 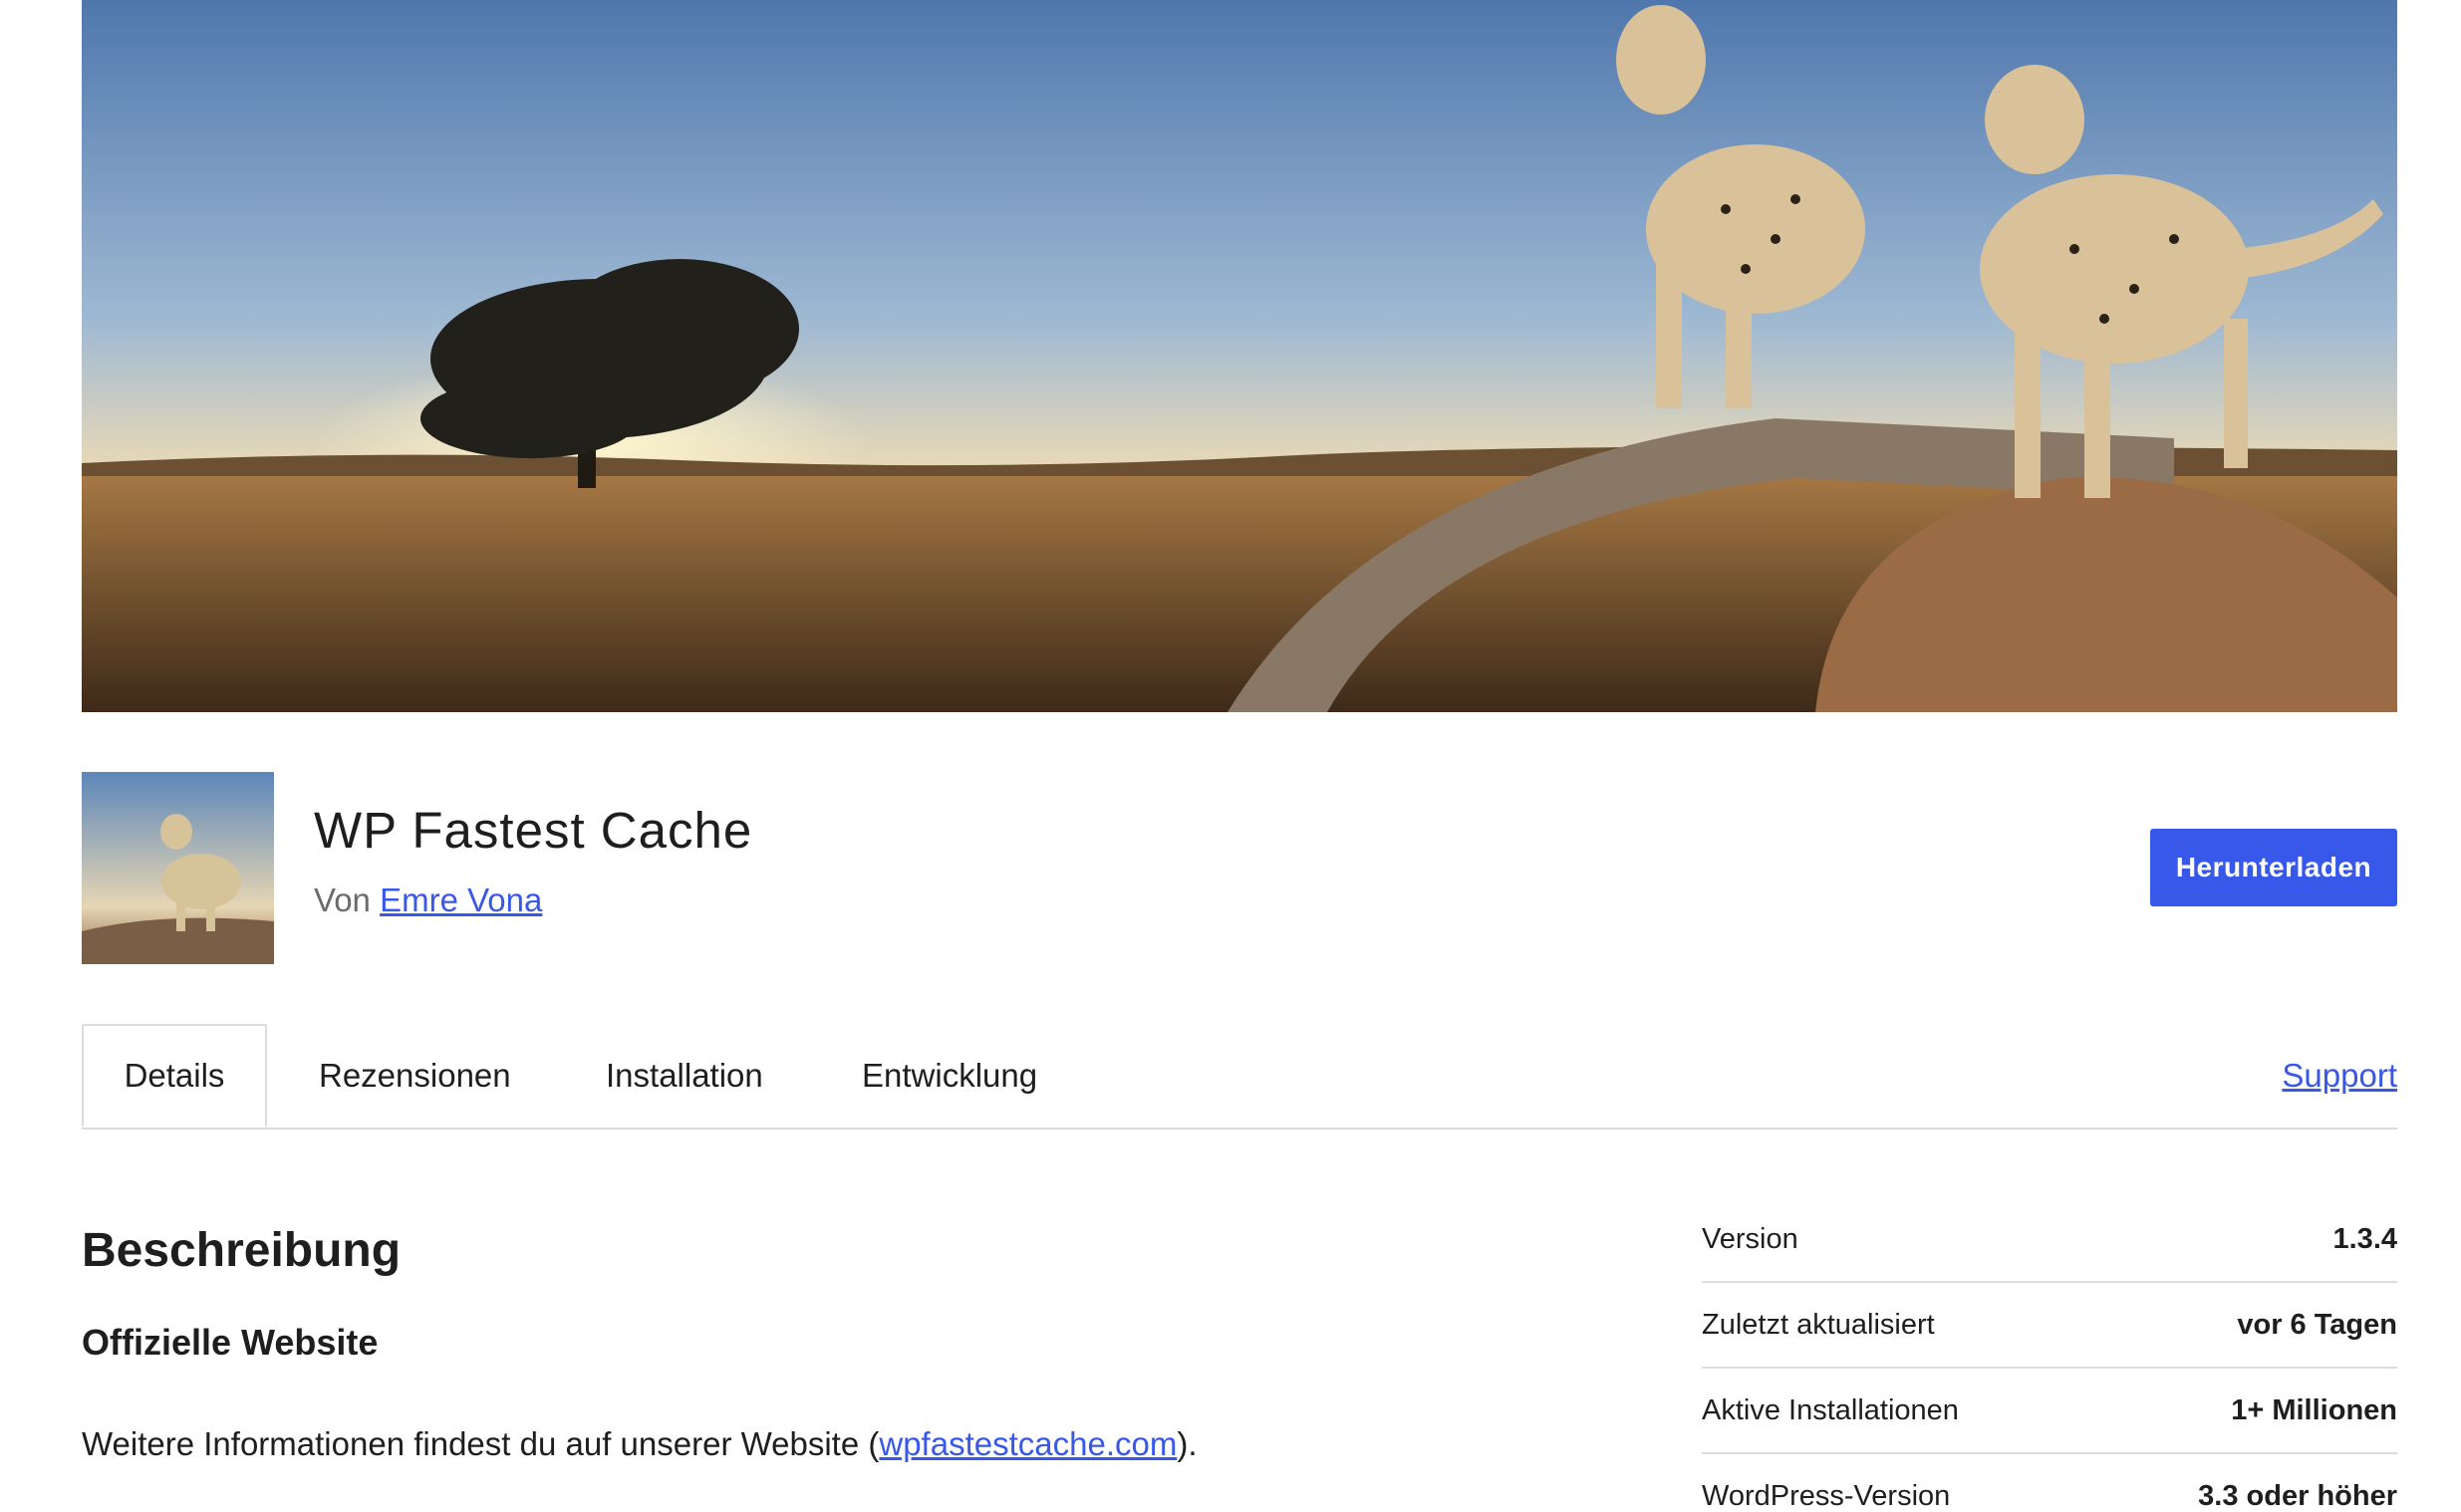 I want to click on meta-value: 3.3 oder höher, so click(x=2297, y=1495).